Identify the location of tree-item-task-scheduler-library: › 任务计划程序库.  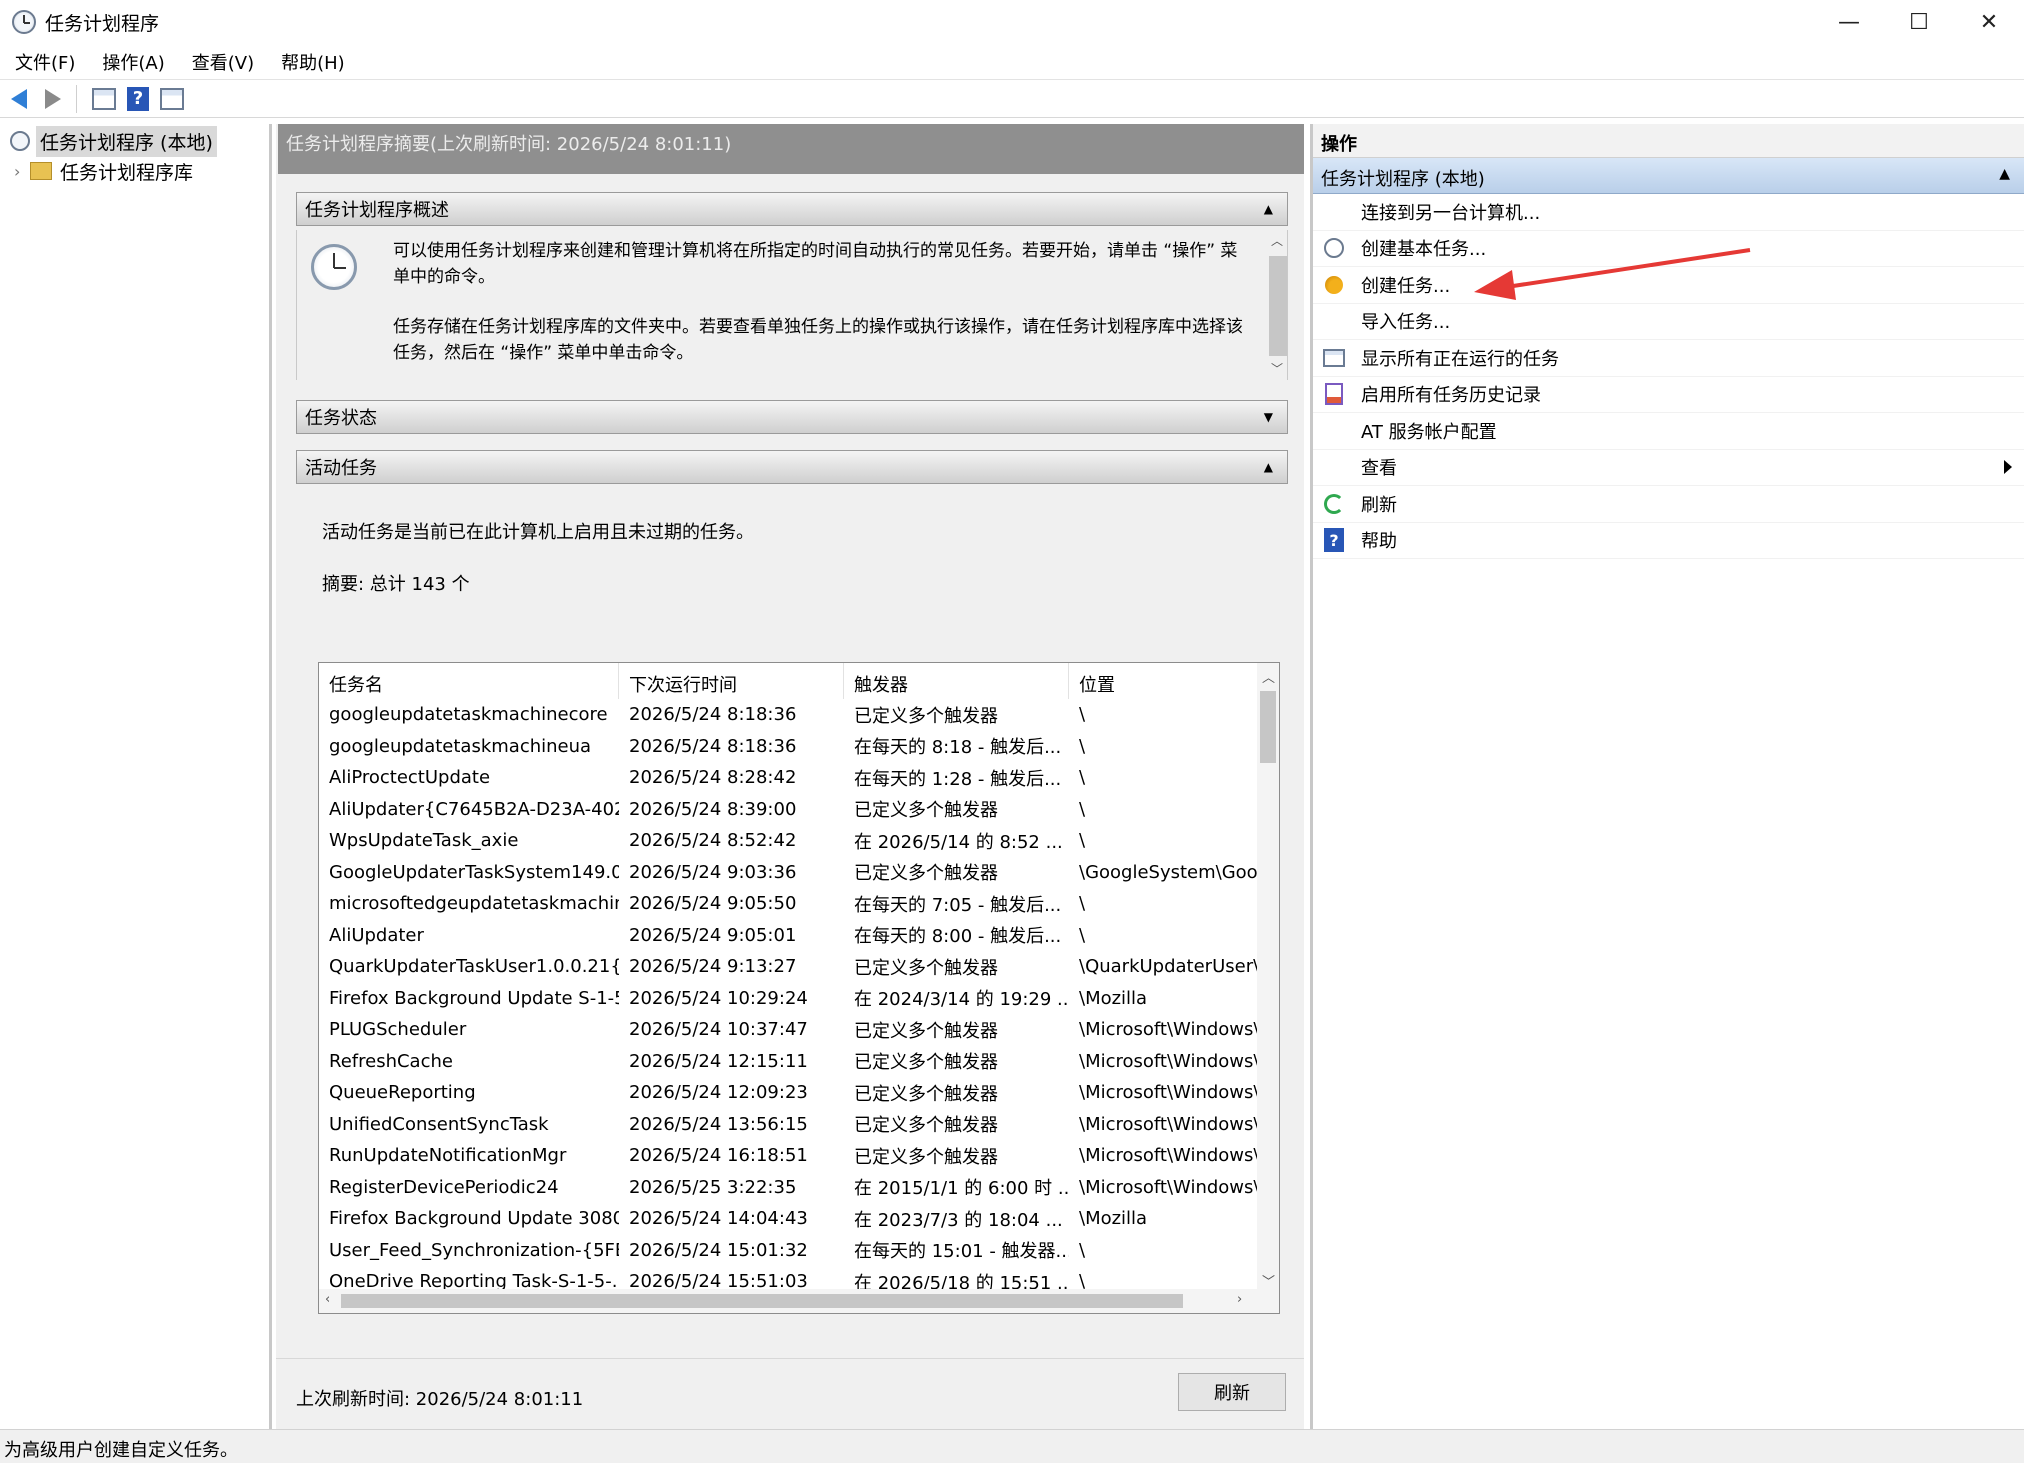
(134, 171).